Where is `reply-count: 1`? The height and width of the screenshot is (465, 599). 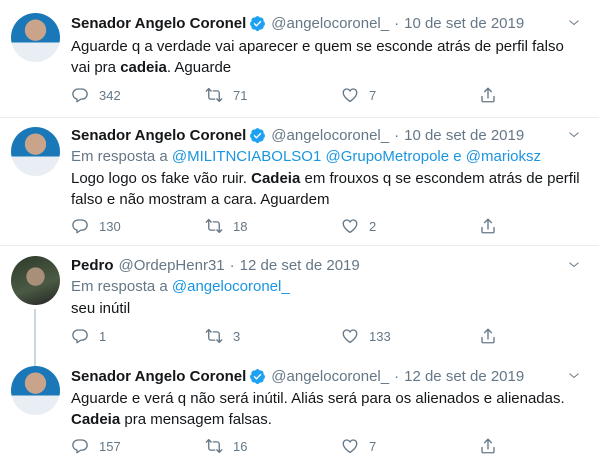
reply-count: 1 is located at coordinates (103, 336).